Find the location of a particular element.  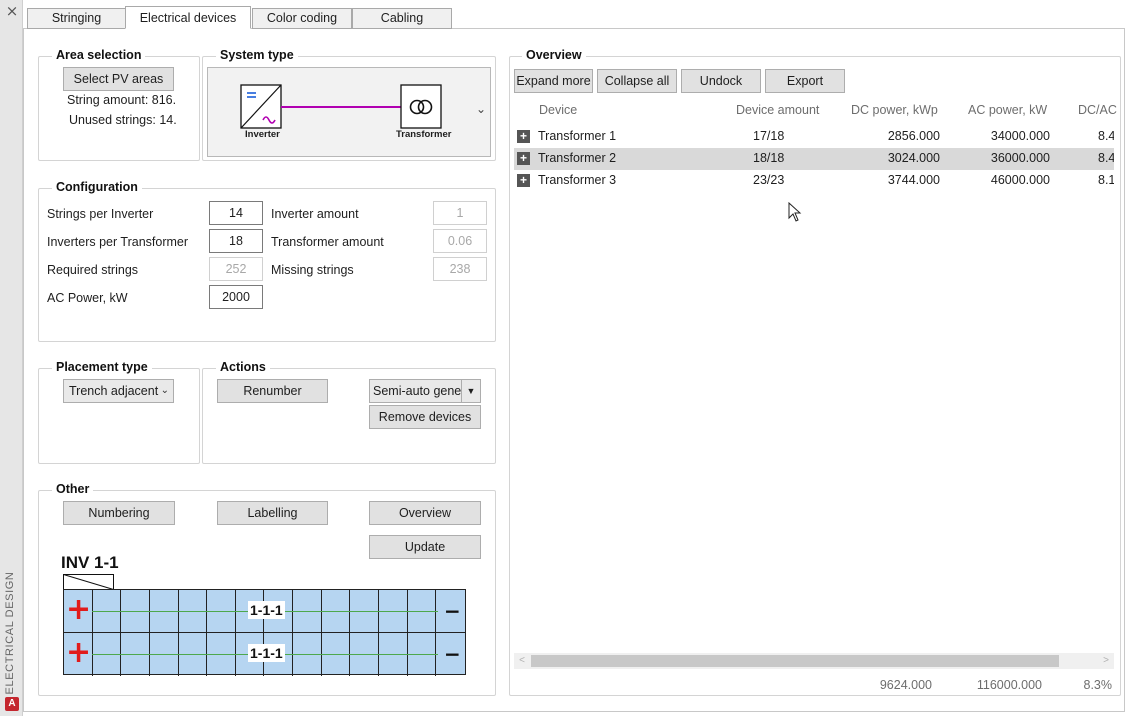

dc-power-cell: 3024.000 is located at coordinates (913, 158).